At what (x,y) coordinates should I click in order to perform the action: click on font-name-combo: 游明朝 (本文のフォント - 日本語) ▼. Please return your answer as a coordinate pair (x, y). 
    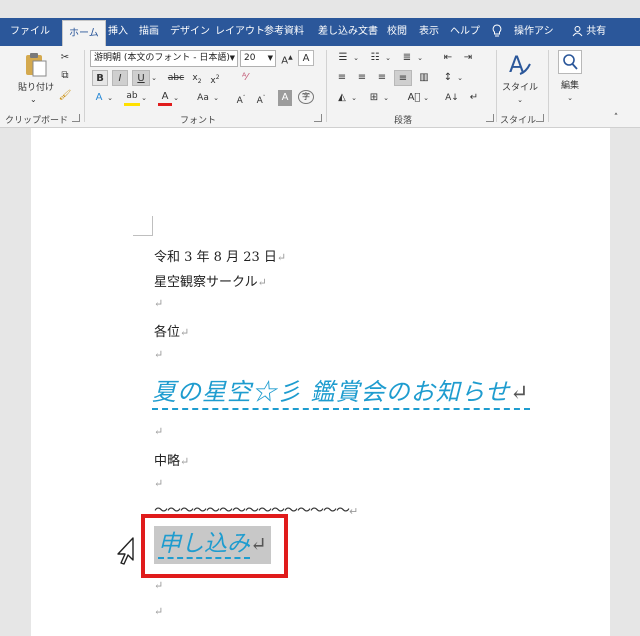
    Looking at the image, I should click on (164, 58).